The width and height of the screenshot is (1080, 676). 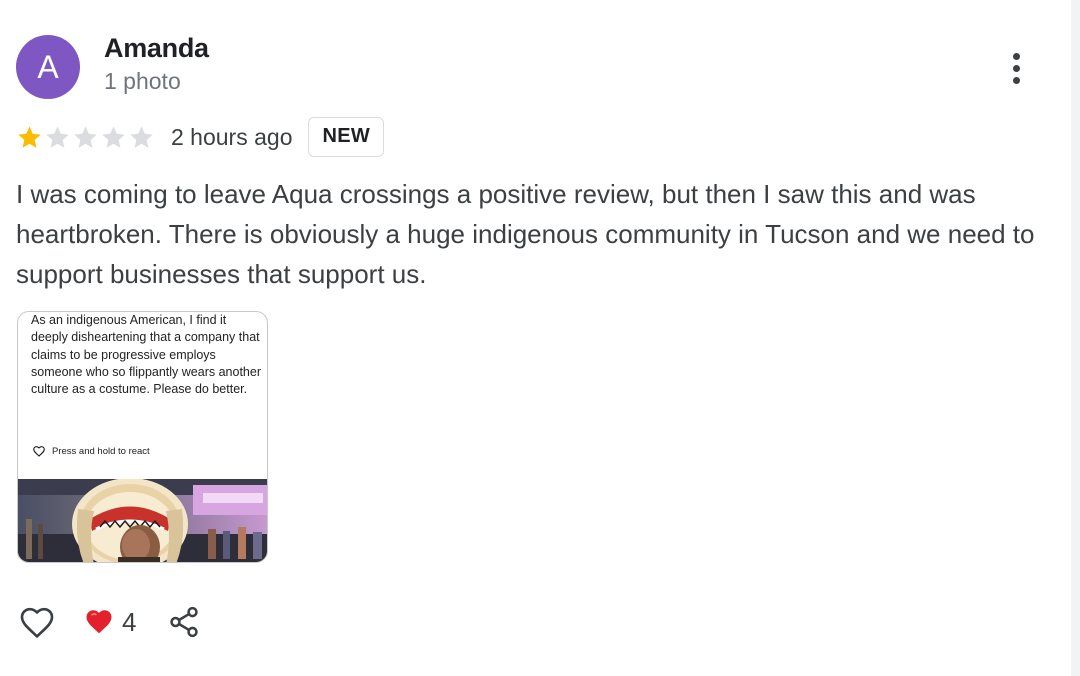 What do you see at coordinates (101, 451) in the screenshot?
I see `photo-react-label: Press and hold to react` at bounding box center [101, 451].